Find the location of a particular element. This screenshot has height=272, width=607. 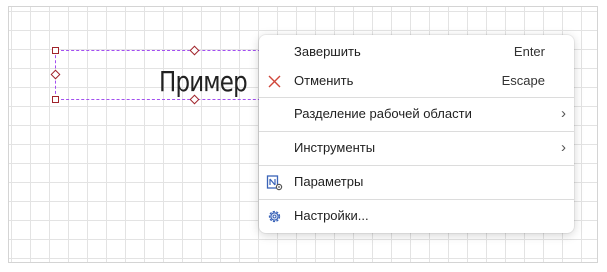

resize-handle-bottom-left is located at coordinates (55, 99).